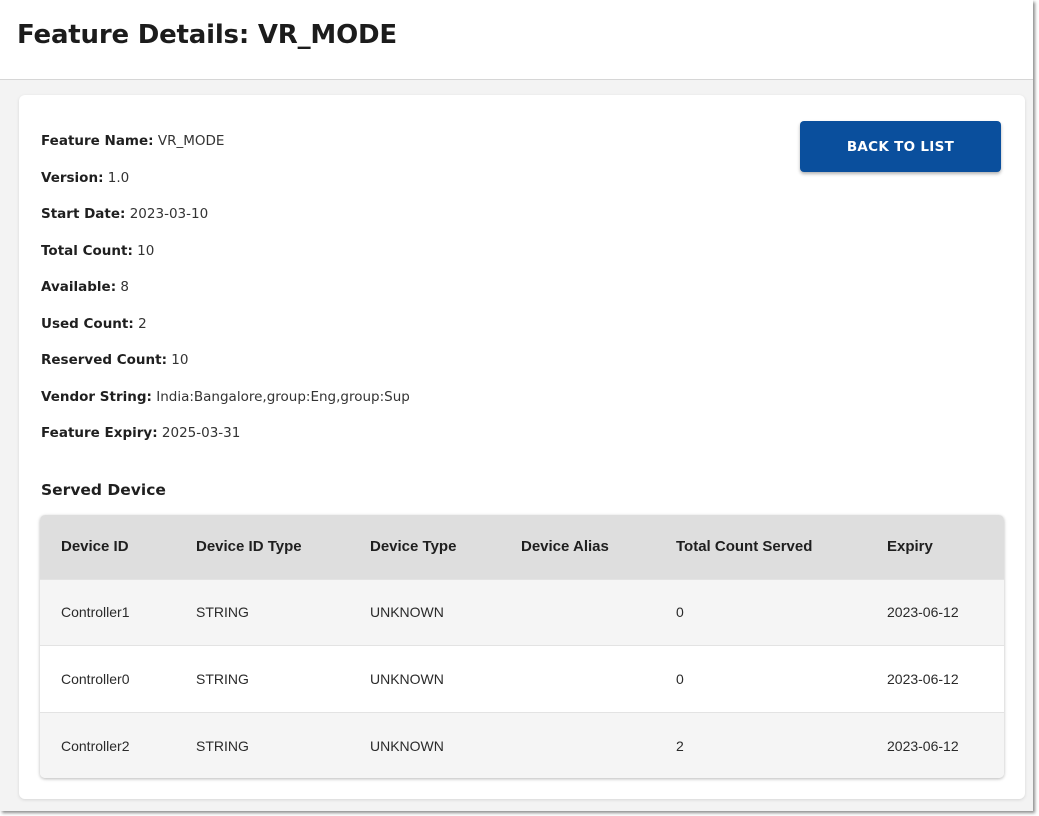 The width and height of the screenshot is (1039, 816). I want to click on column-header-total-count-served: Total Count Served, so click(760, 547).